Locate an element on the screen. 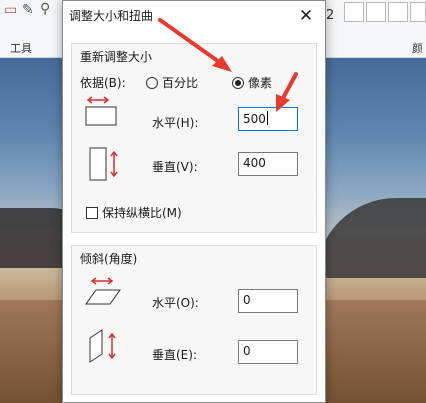  dialog-titlebar: 调整大小和扭曲 ✕ is located at coordinates (194, 16).